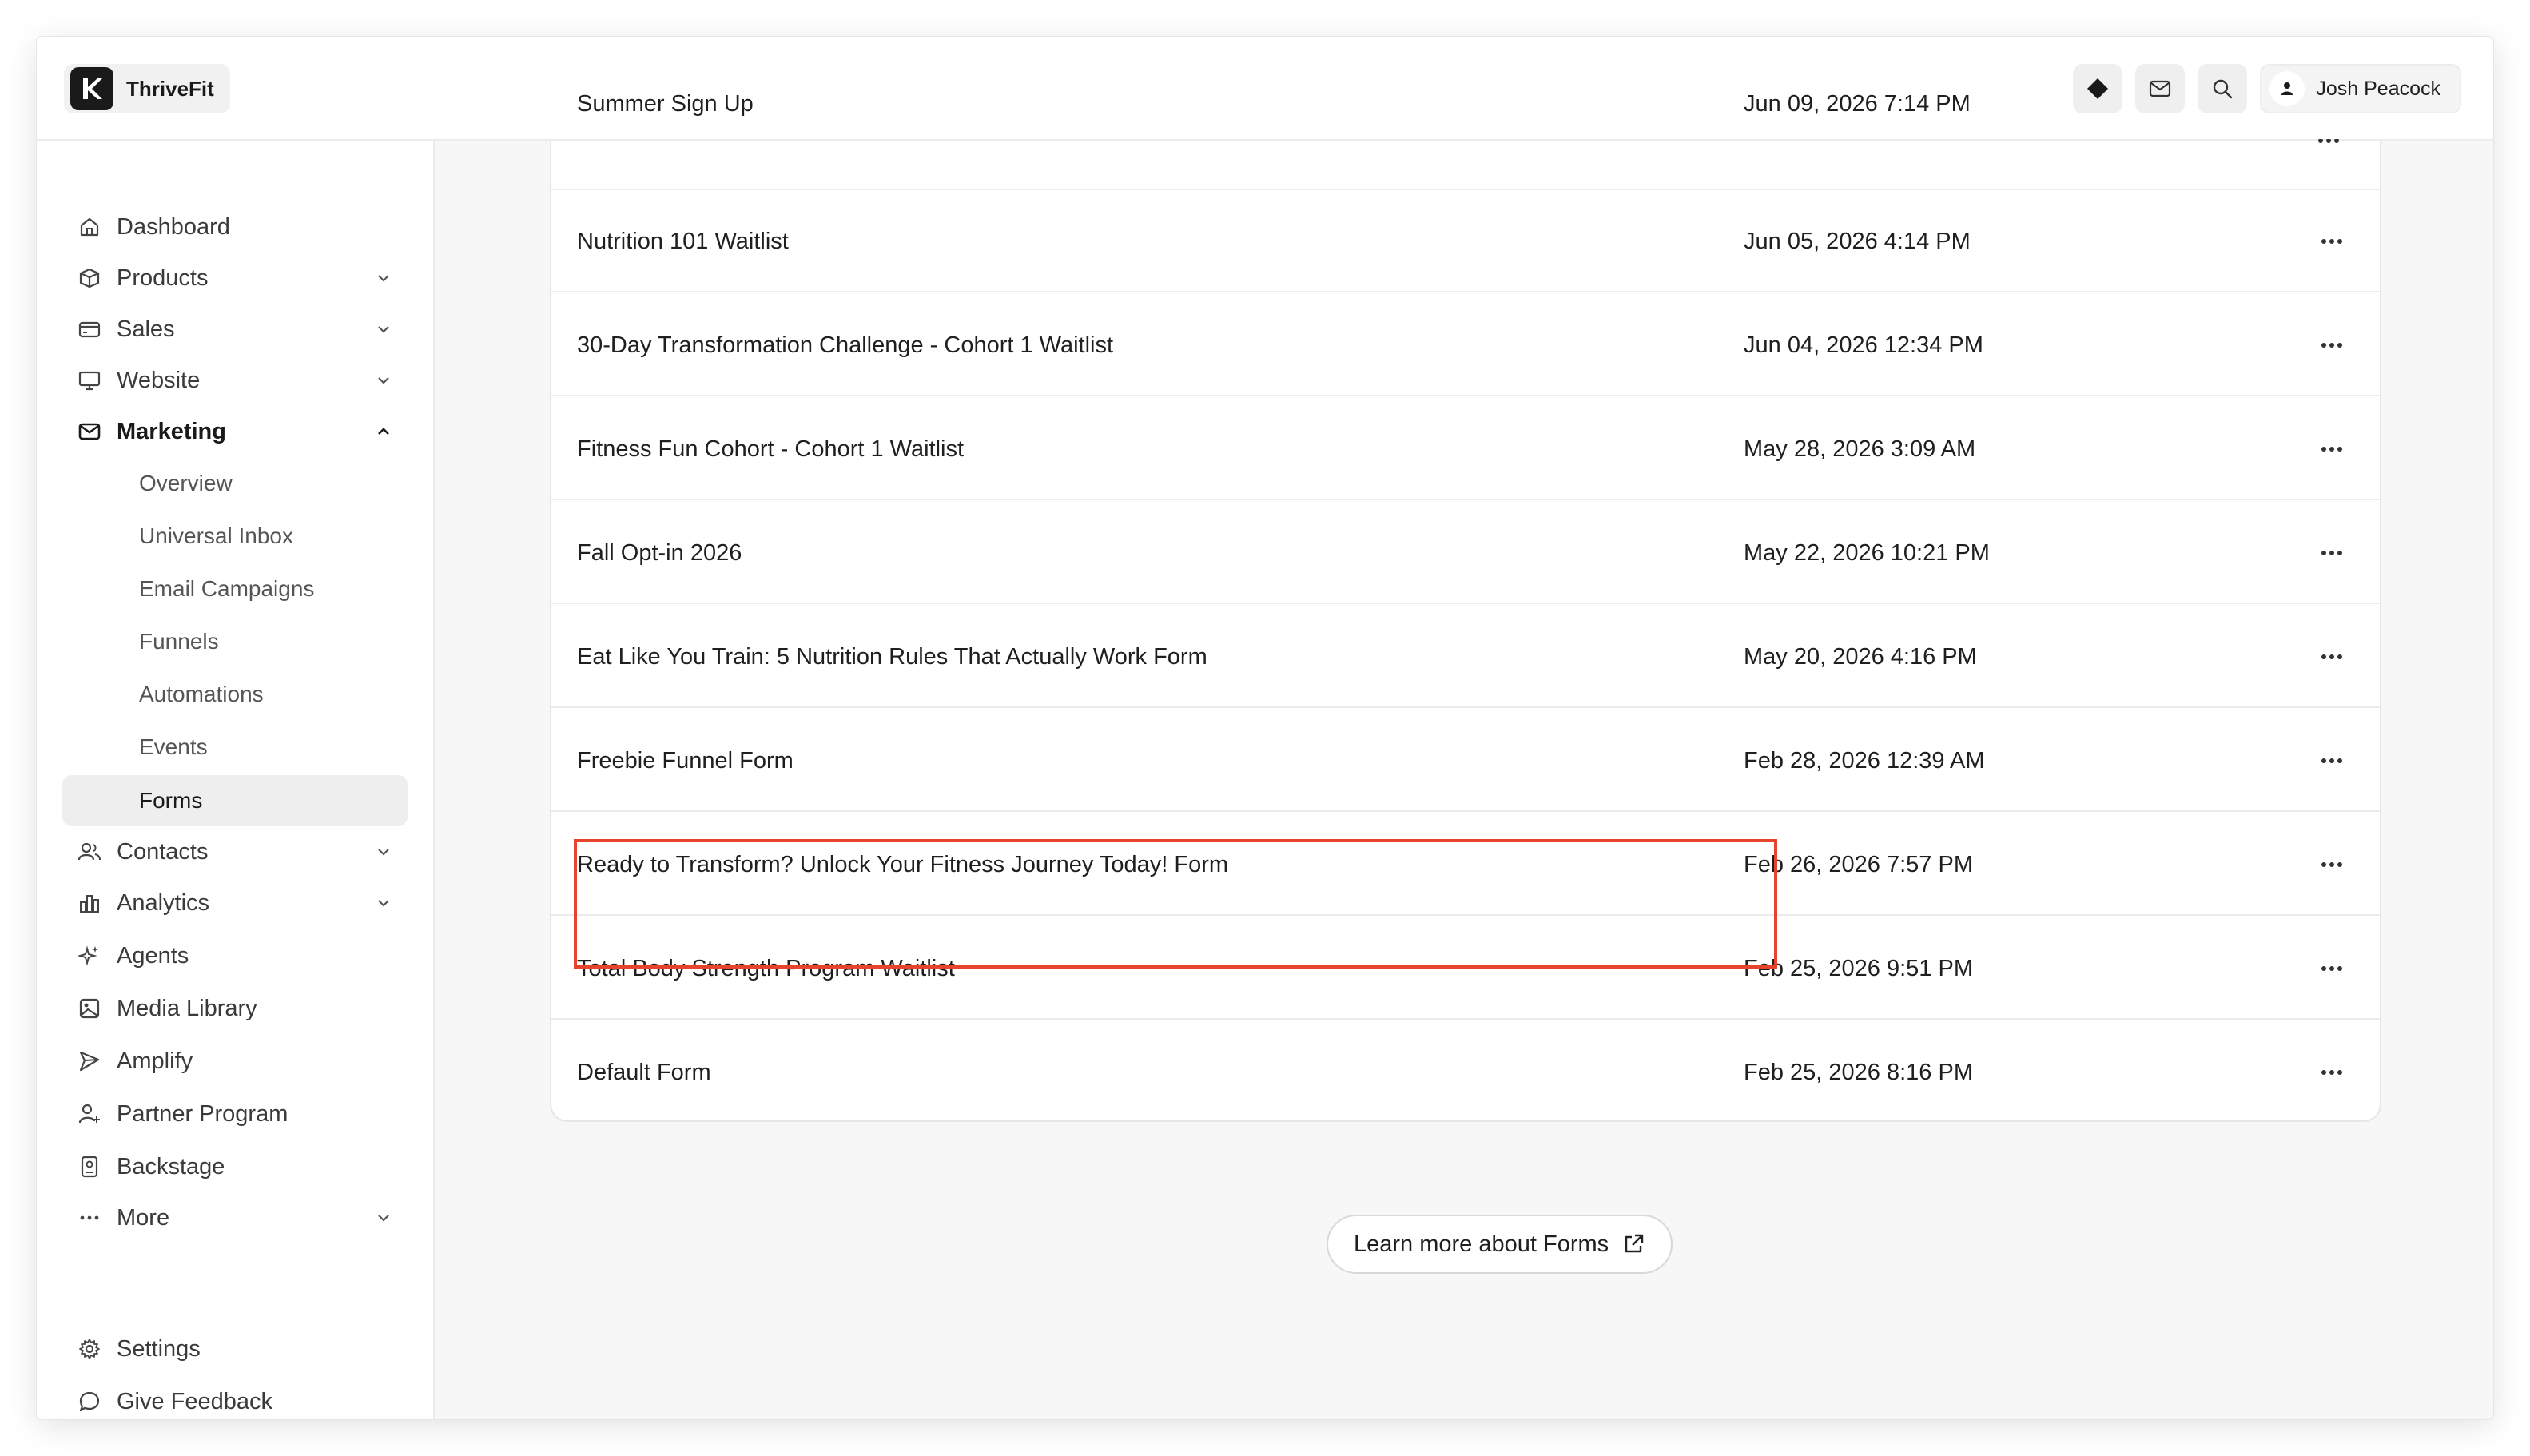 The width and height of the screenshot is (2530, 1456). Describe the element at coordinates (89, 329) in the screenshot. I see `credit-card-icon` at that location.